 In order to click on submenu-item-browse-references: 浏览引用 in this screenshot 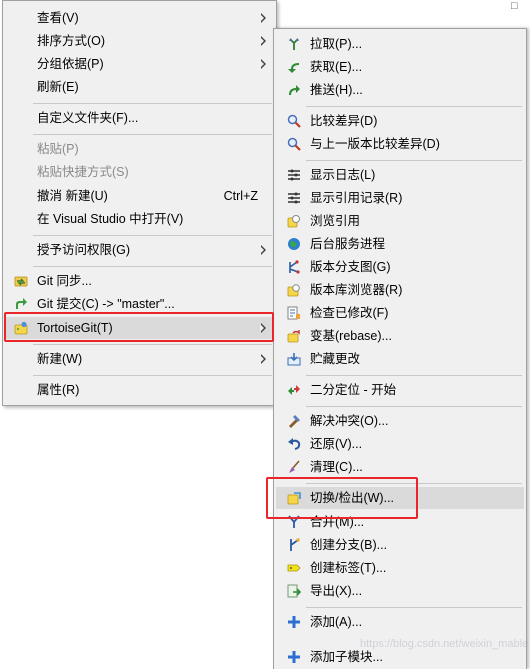, I will do `click(400, 221)`.